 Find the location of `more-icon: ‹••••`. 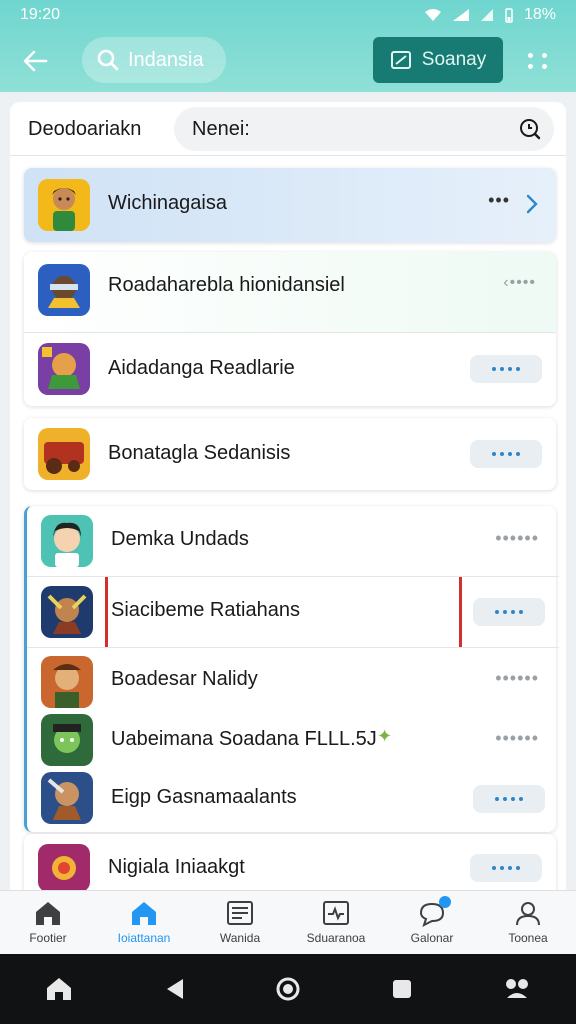

more-icon: ‹•••• is located at coordinates (519, 283).